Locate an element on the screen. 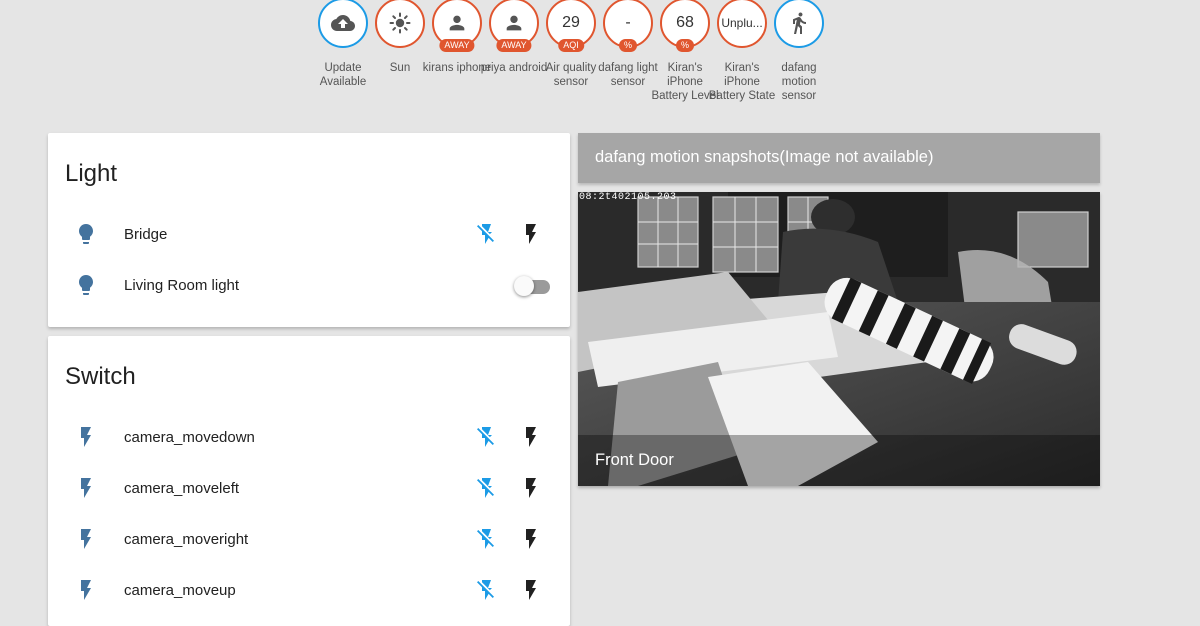  badge-value: 68 is located at coordinates (685, 22).